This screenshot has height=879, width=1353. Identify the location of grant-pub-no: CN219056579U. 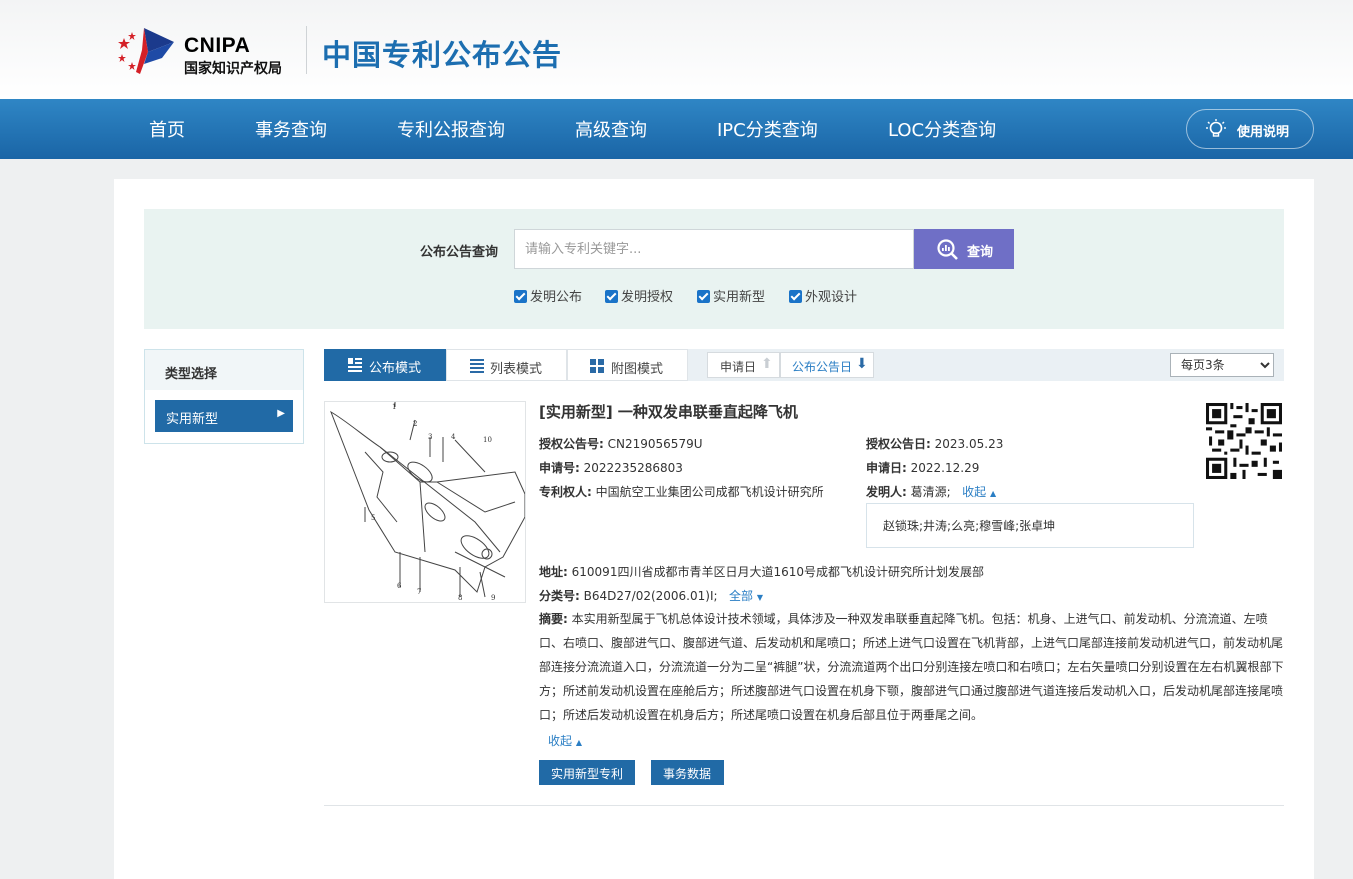
(655, 444).